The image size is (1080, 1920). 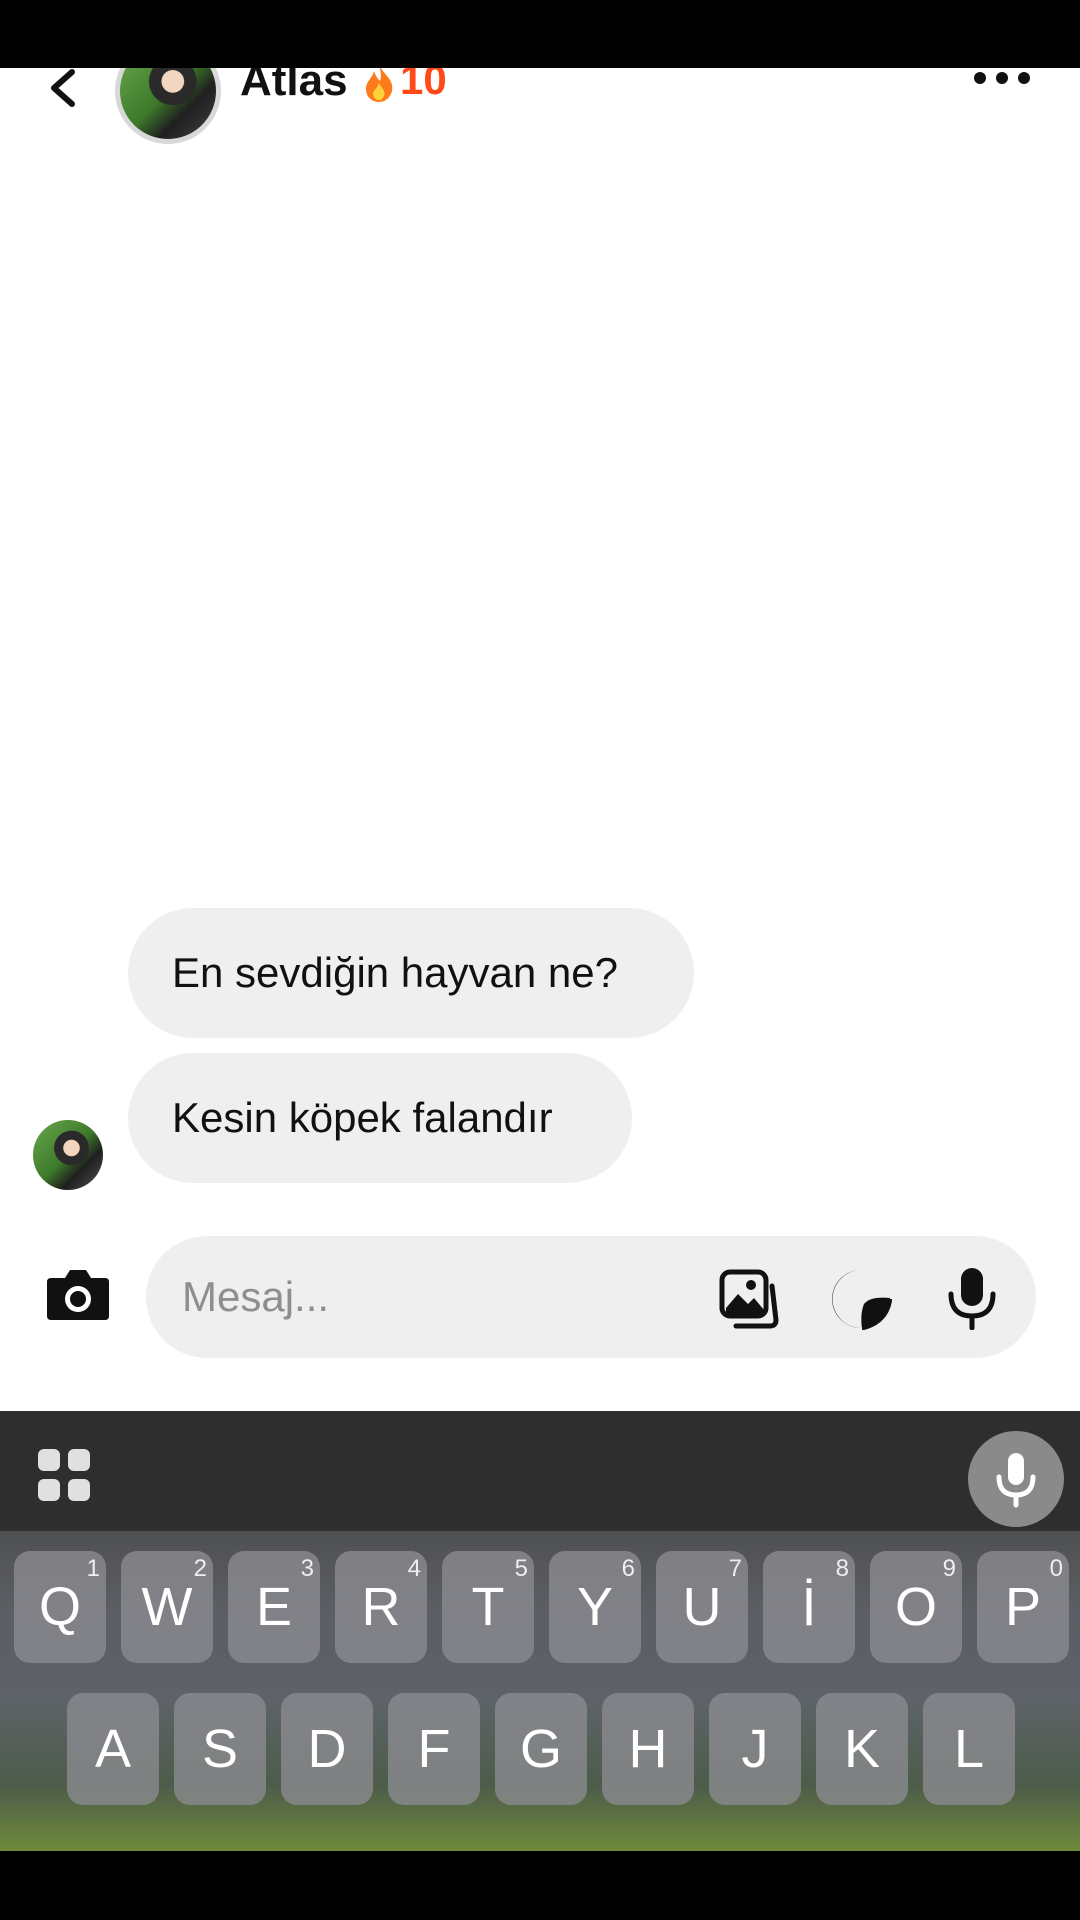 What do you see at coordinates (432, 1297) in the screenshot?
I see `message-input` at bounding box center [432, 1297].